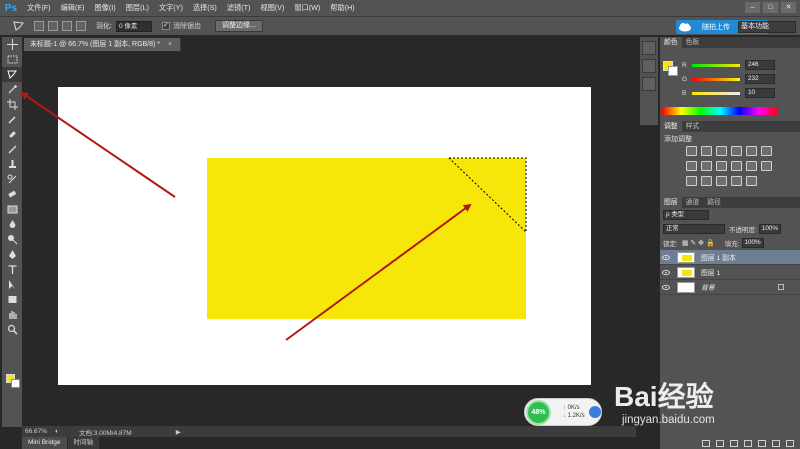 This screenshot has width=800, height=449. Describe the element at coordinates (205, 8) in the screenshot. I see `menu-select: 选择(S)` at that location.